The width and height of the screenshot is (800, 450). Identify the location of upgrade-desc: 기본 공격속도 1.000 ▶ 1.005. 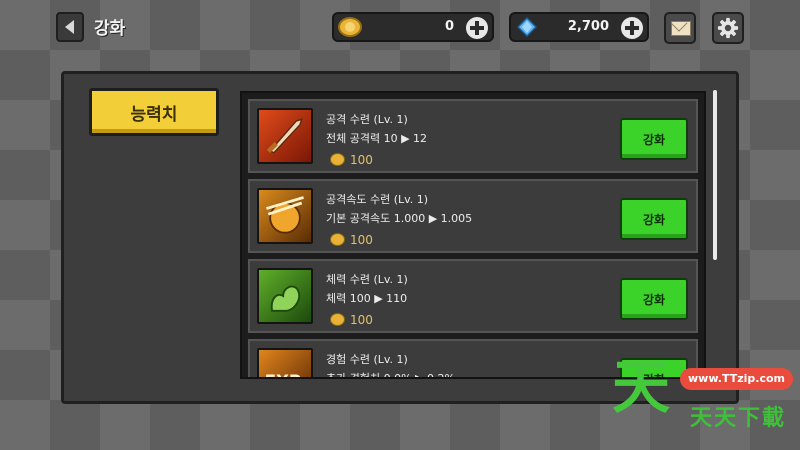
(399, 218).